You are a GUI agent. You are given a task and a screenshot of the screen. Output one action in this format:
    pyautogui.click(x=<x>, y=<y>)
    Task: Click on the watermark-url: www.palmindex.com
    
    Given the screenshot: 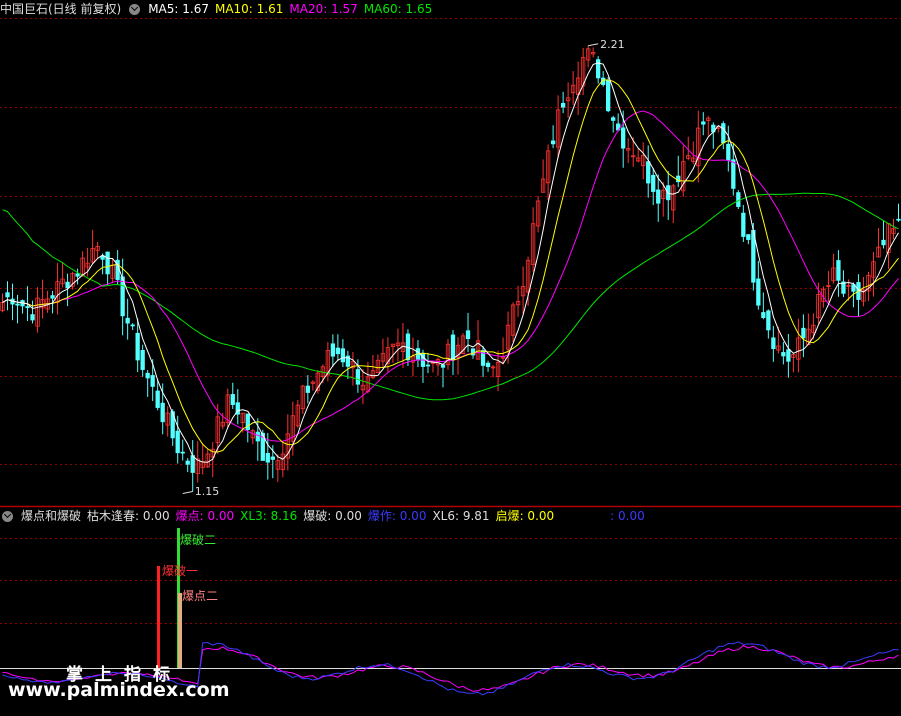 What is the action you would take?
    pyautogui.click(x=119, y=690)
    